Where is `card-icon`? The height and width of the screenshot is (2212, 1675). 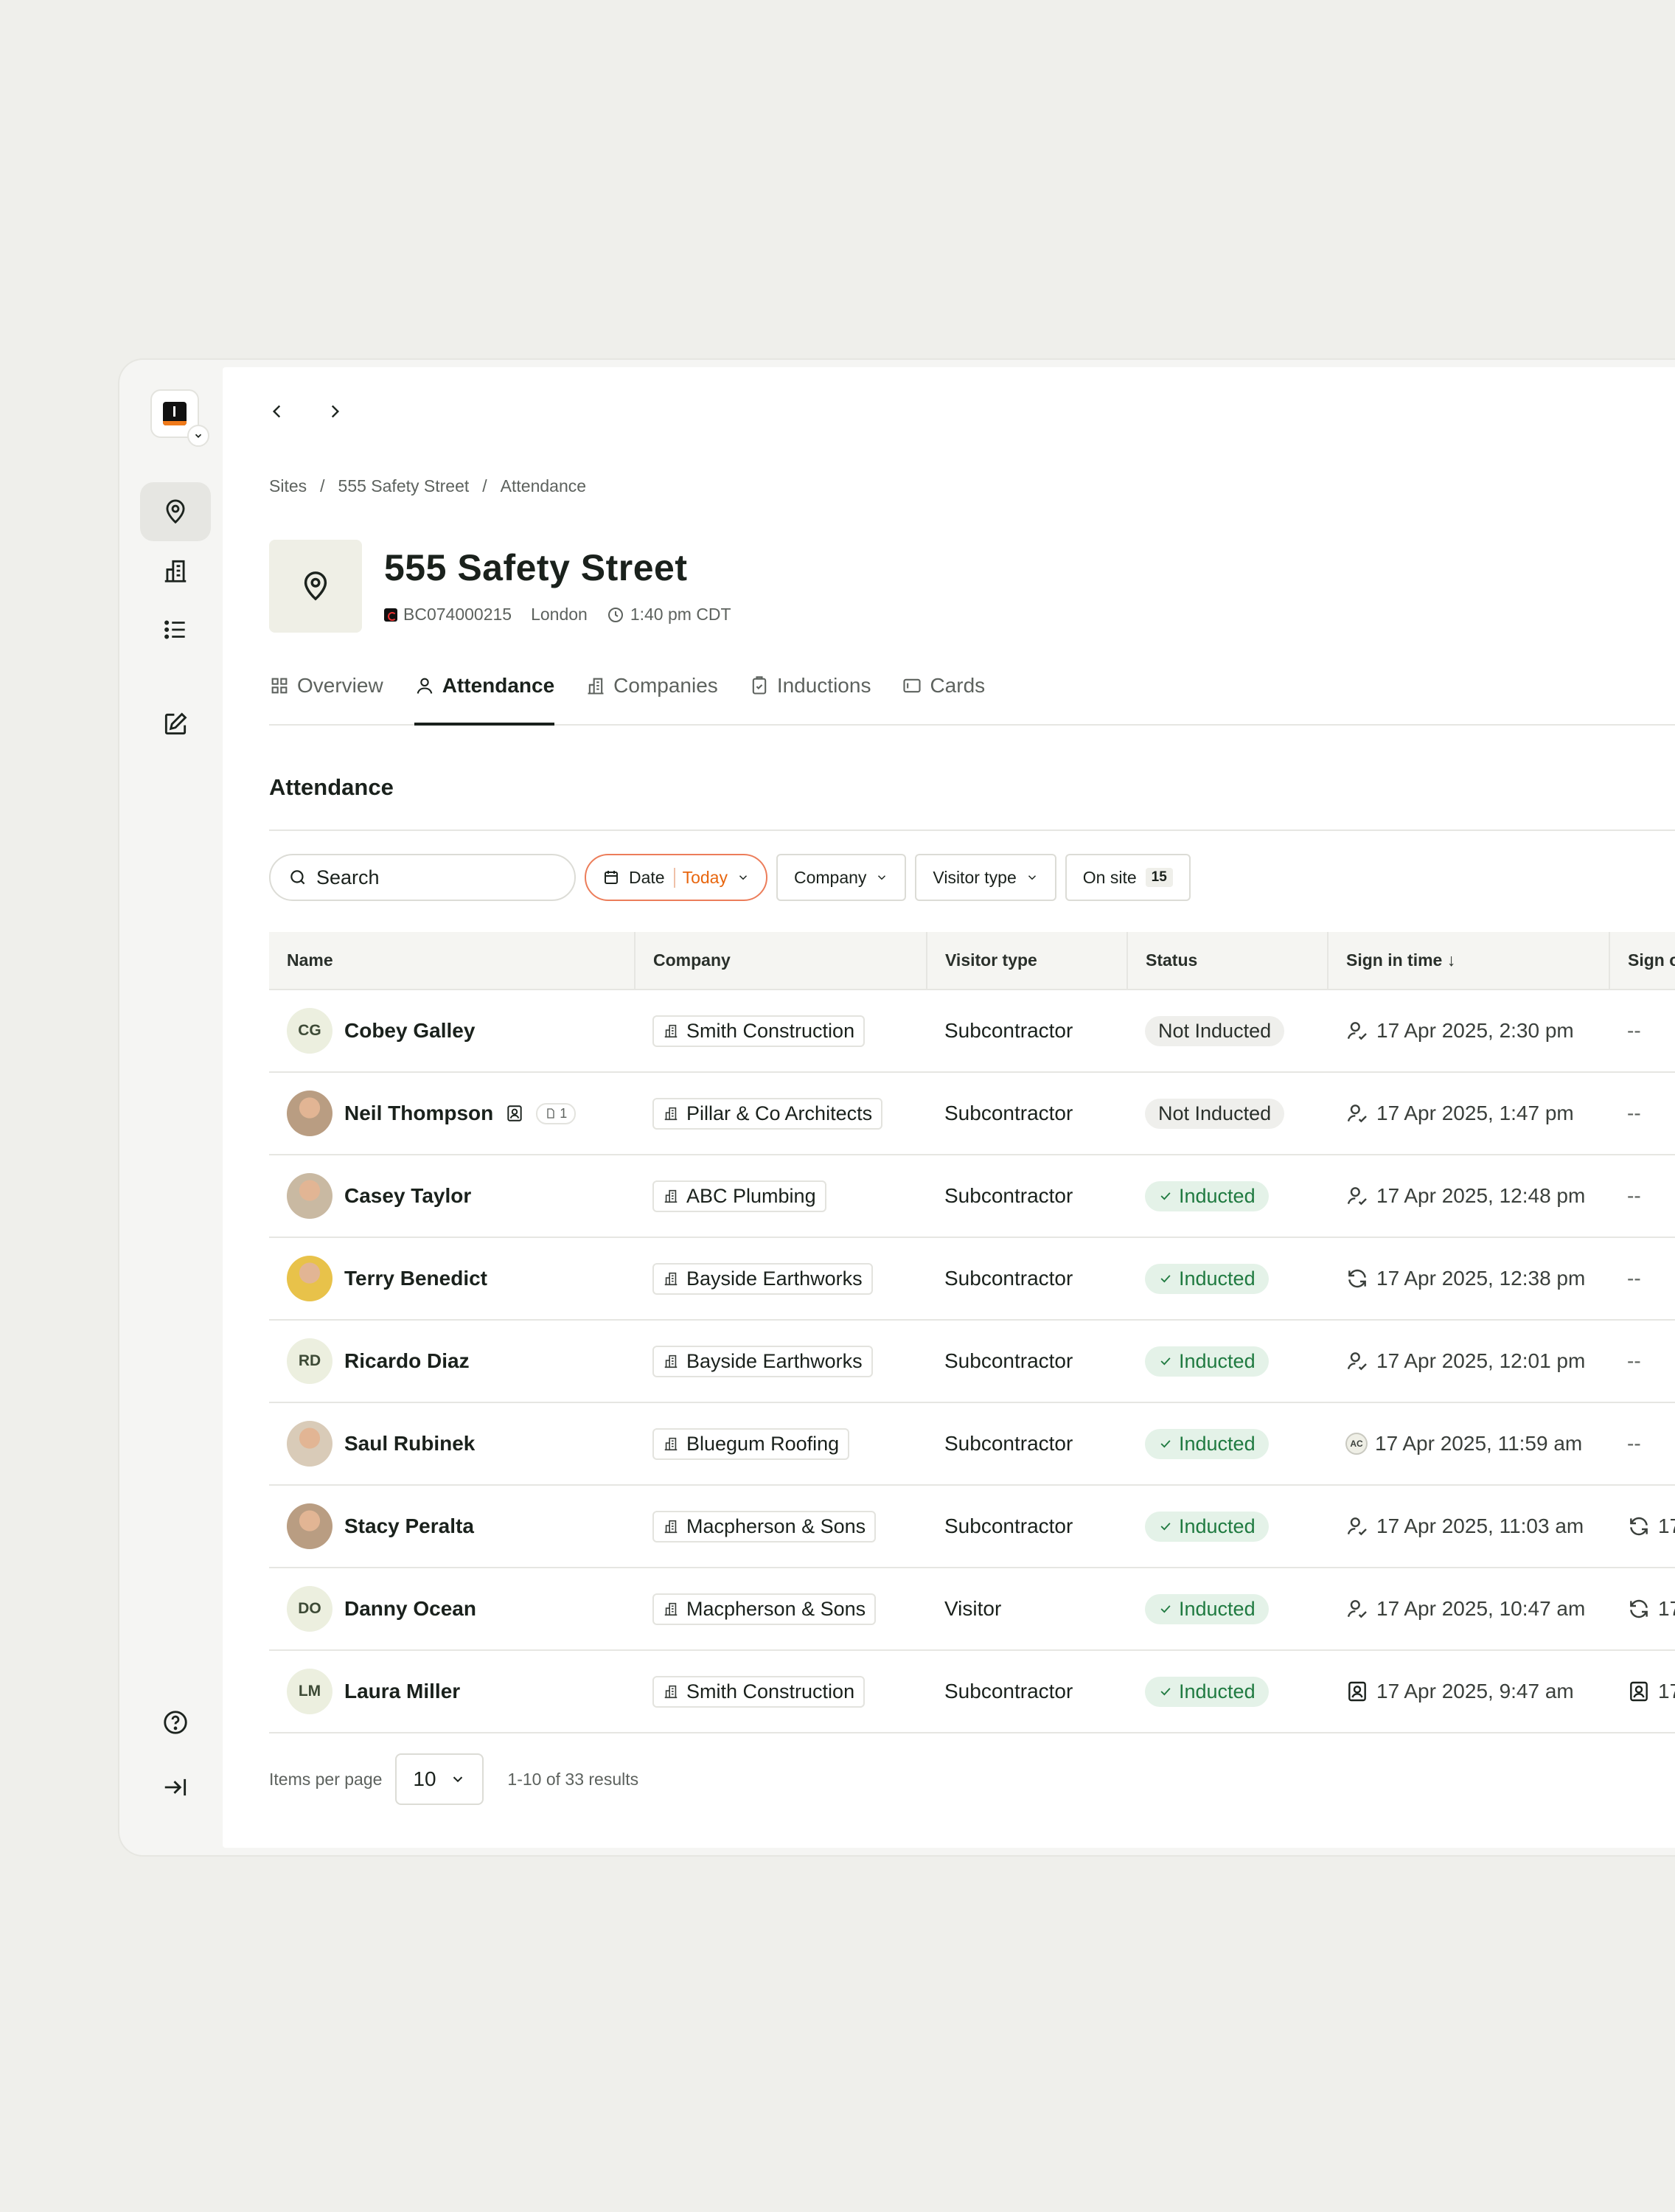
card-icon is located at coordinates (912, 685).